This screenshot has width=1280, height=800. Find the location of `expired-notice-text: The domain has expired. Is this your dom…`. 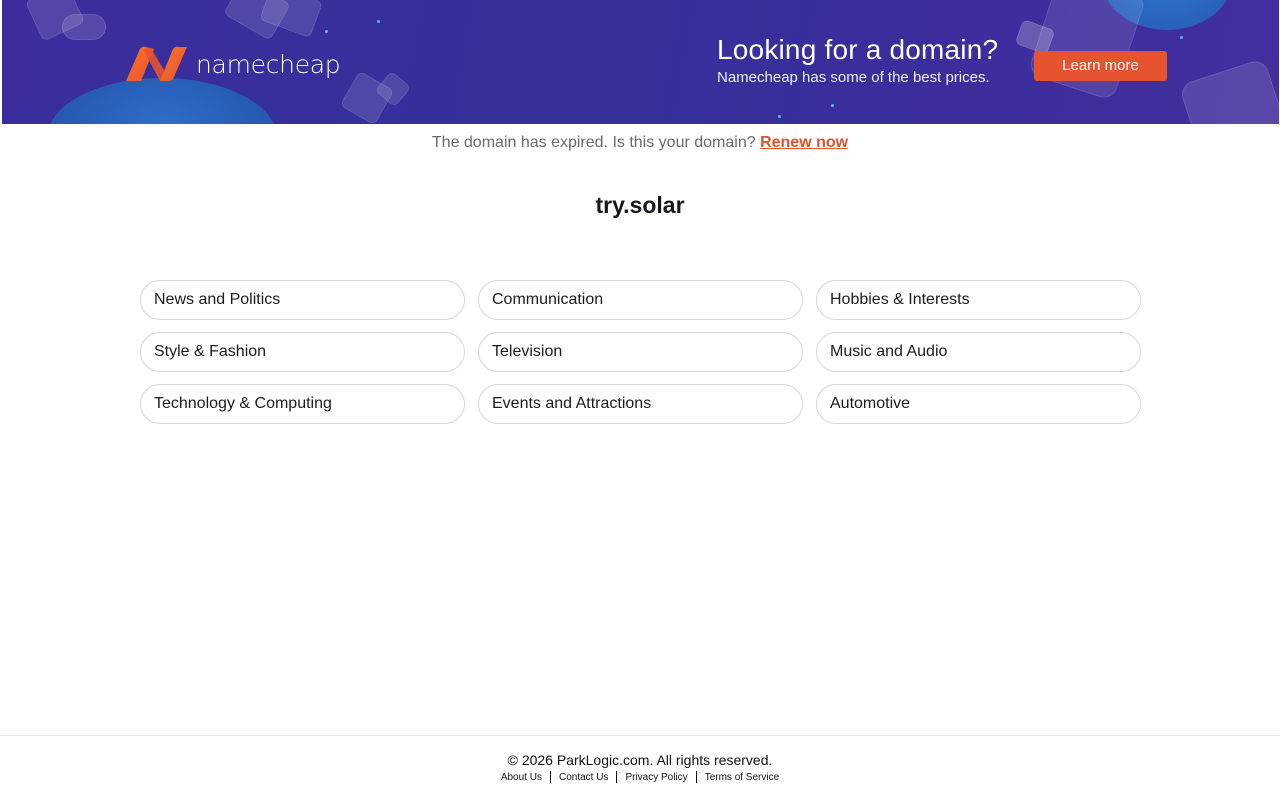

expired-notice-text: The domain has expired. Is this your dom… is located at coordinates (593, 142).